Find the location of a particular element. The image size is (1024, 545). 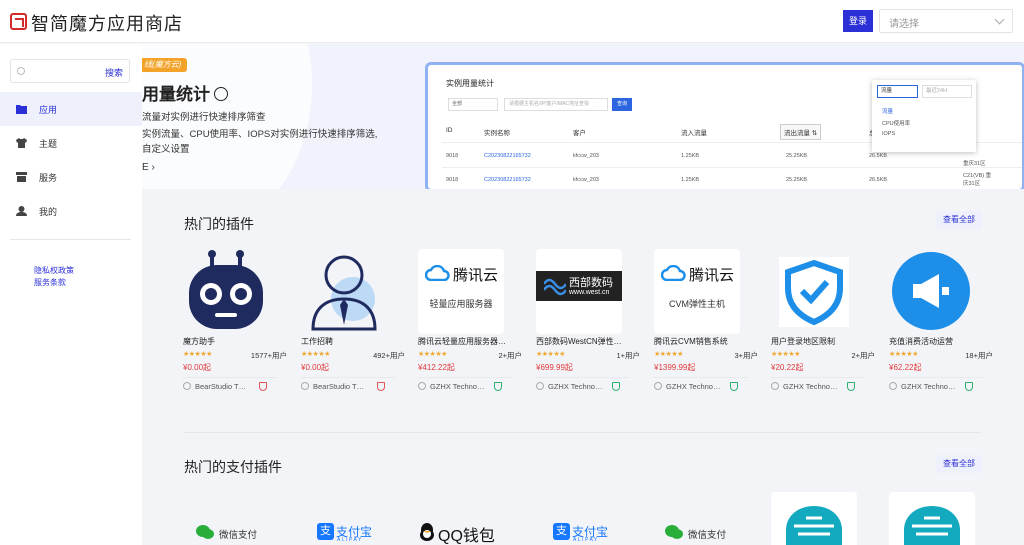

logo-text: 腾讯云 is located at coordinates (476, 275).